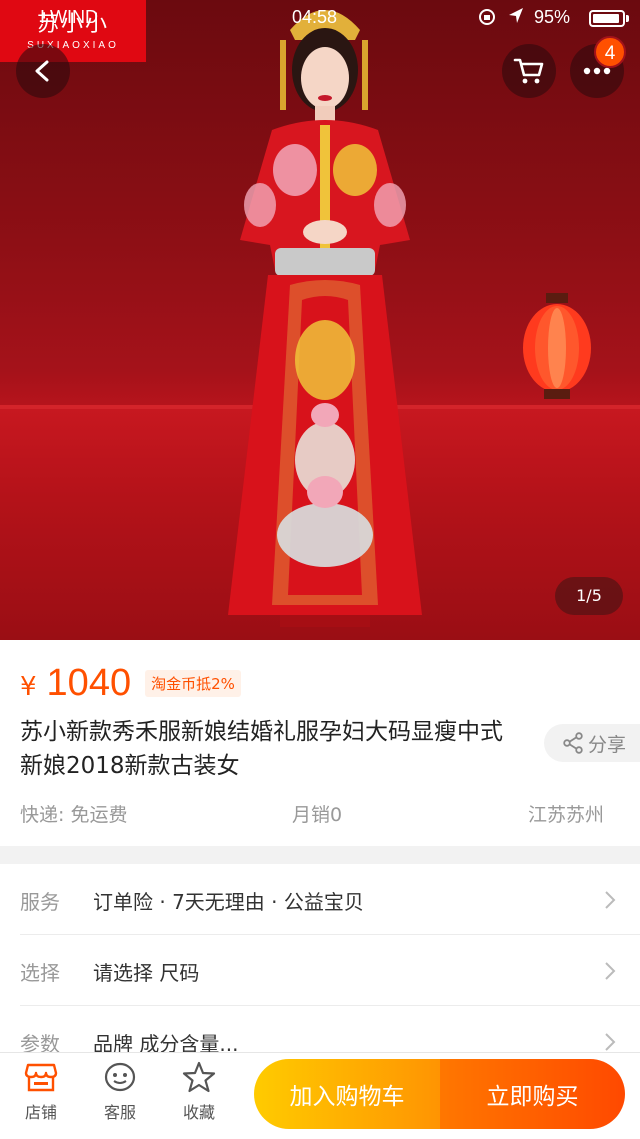 The image size is (640, 1139). I want to click on option-value: 请选择 尺码, so click(146, 973).